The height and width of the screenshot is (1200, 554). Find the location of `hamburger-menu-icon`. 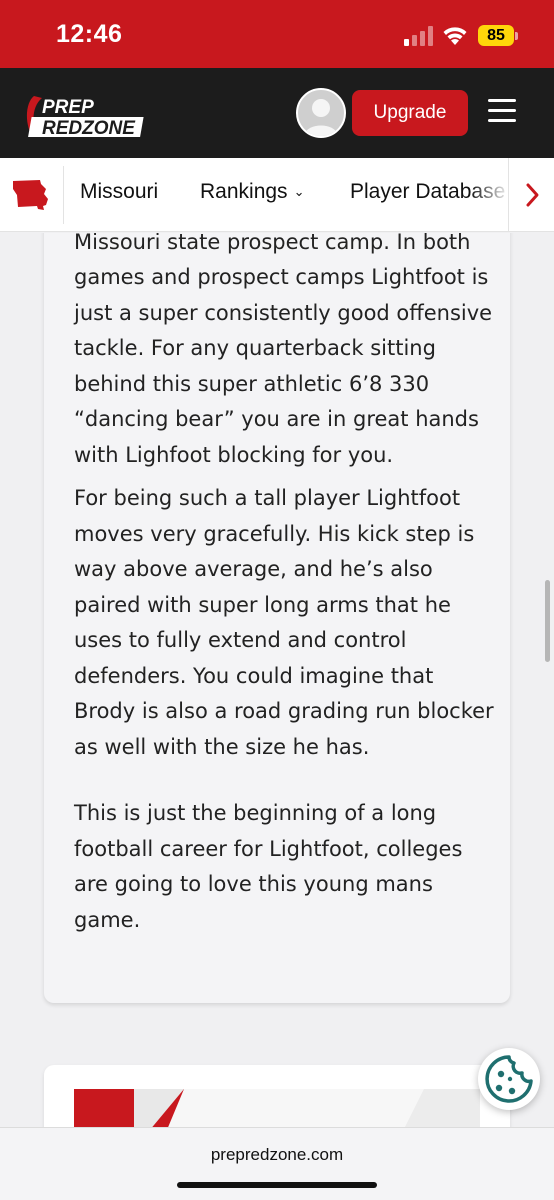

hamburger-menu-icon is located at coordinates (502, 111).